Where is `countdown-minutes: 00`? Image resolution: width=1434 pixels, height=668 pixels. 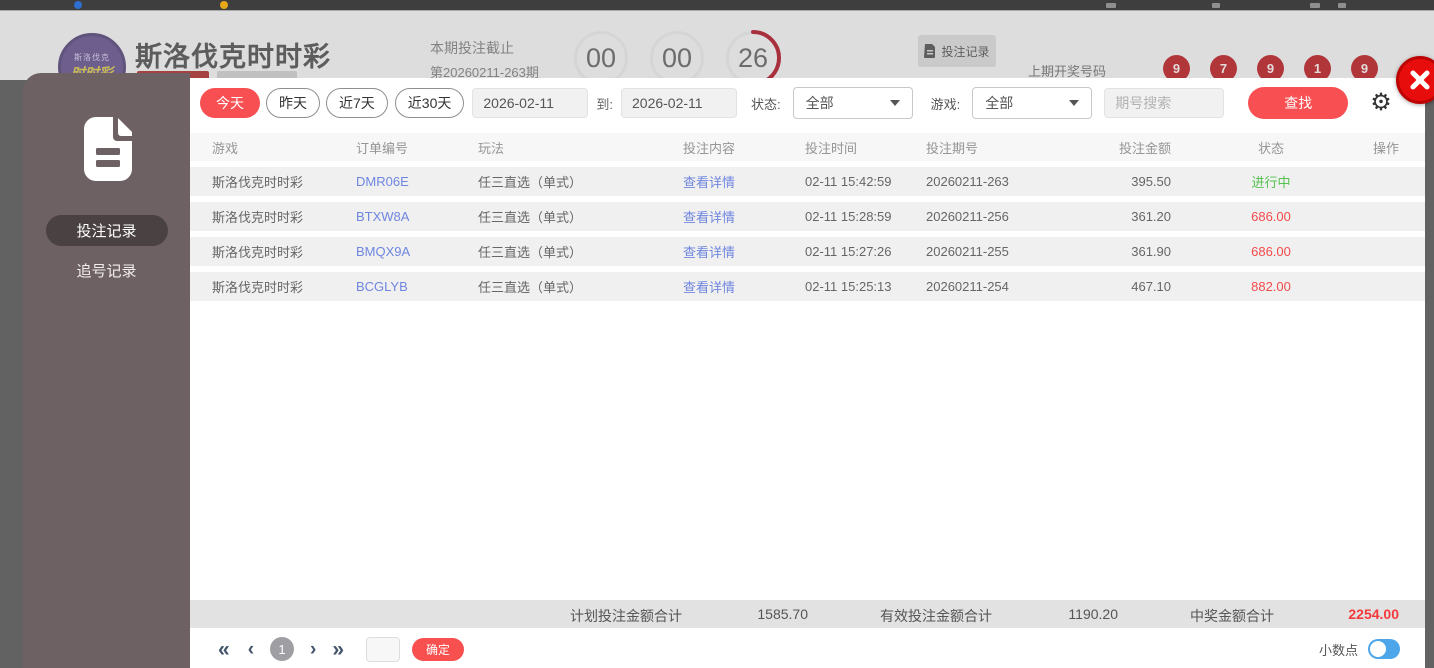 countdown-minutes: 00 is located at coordinates (601, 55).